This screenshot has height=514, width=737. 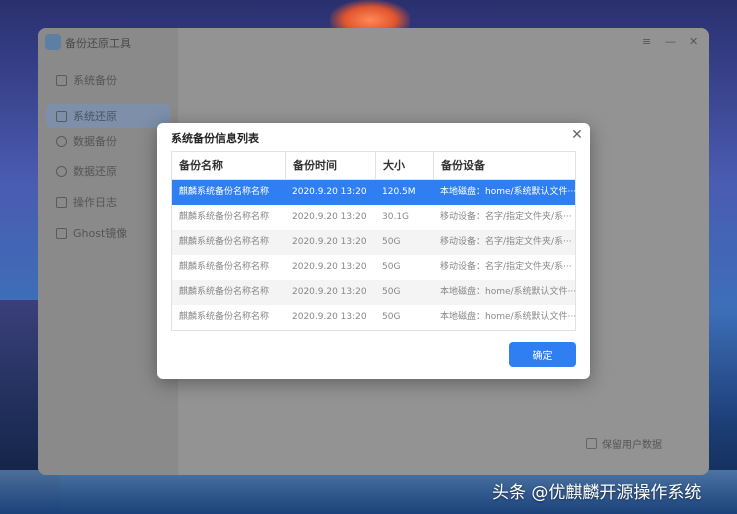 What do you see at coordinates (228, 166) in the screenshot?
I see `column-header-name: 备份名称` at bounding box center [228, 166].